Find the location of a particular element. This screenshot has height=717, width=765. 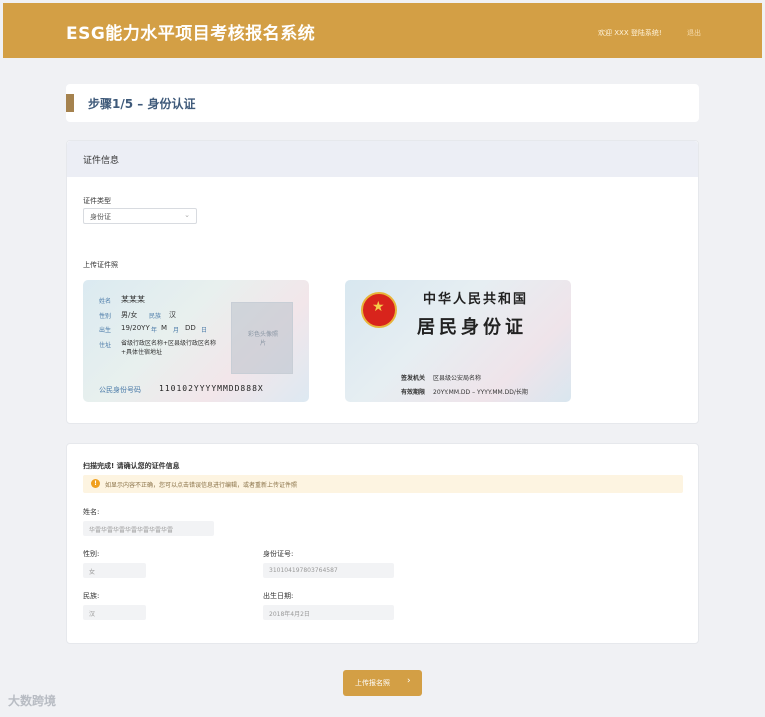

front-photo-placeholder: 彩色头像照片 is located at coordinates (262, 338).